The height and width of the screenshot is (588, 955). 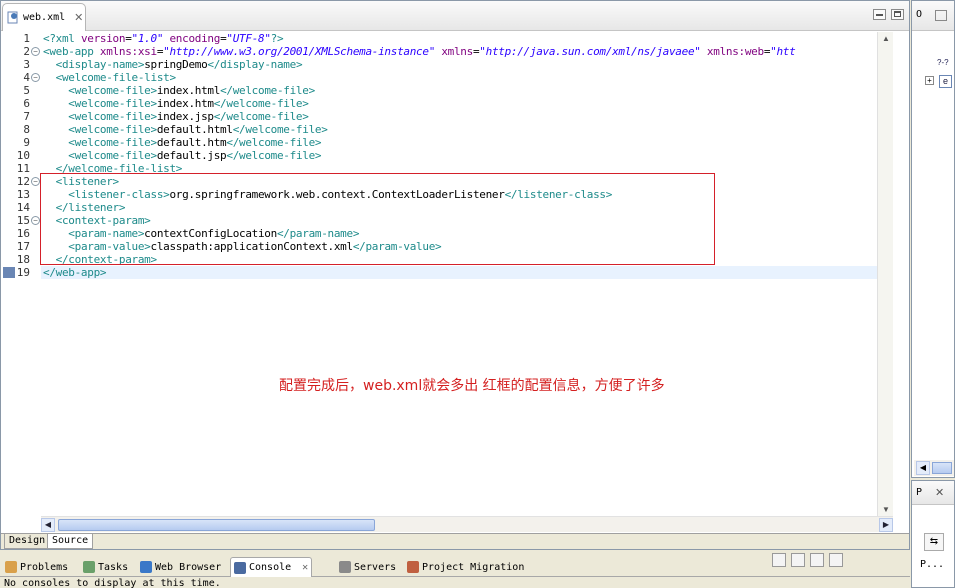 What do you see at coordinates (185, 116) in the screenshot?
I see `code-token: index.jsp` at bounding box center [185, 116].